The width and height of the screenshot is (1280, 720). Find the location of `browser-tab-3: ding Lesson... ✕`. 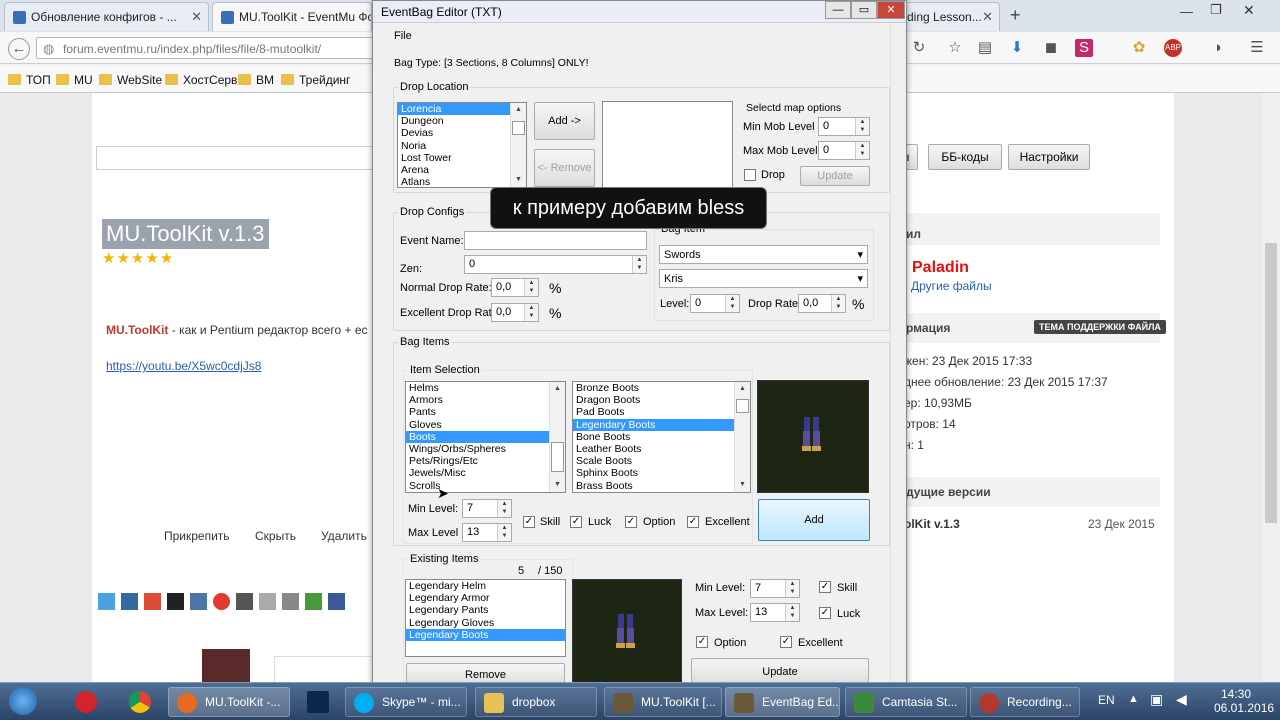

browser-tab-3: ding Lesson... ✕ is located at coordinates (950, 16).